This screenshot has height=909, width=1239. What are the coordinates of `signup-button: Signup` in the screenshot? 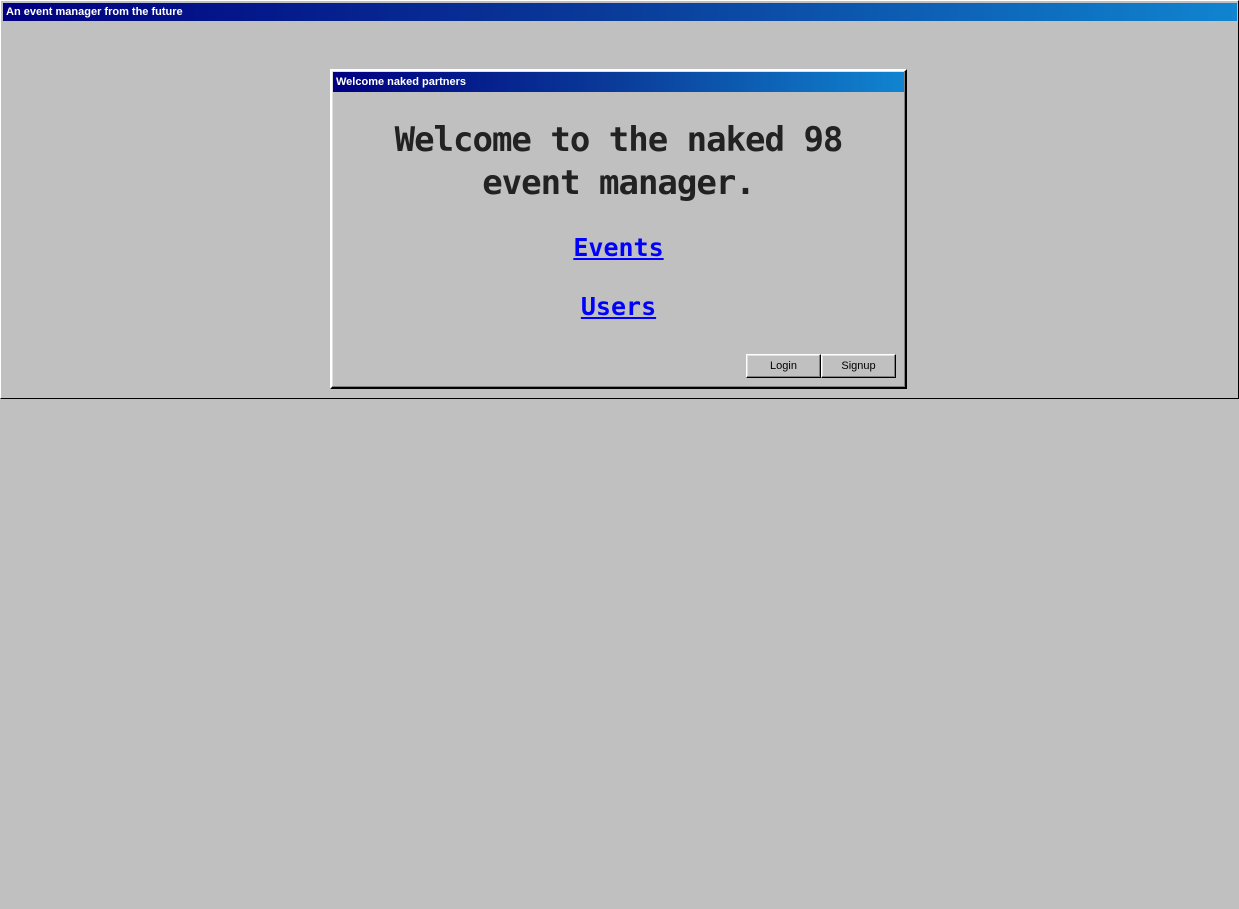 It's located at (858, 366).